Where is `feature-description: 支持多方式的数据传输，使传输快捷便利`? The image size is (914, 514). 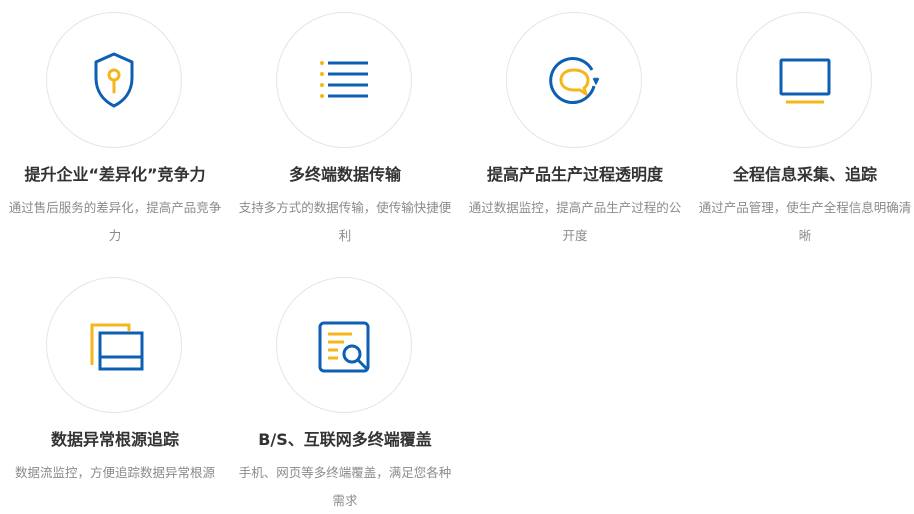 feature-description: 支持多方式的数据传输，使传输快捷便利 is located at coordinates (345, 221).